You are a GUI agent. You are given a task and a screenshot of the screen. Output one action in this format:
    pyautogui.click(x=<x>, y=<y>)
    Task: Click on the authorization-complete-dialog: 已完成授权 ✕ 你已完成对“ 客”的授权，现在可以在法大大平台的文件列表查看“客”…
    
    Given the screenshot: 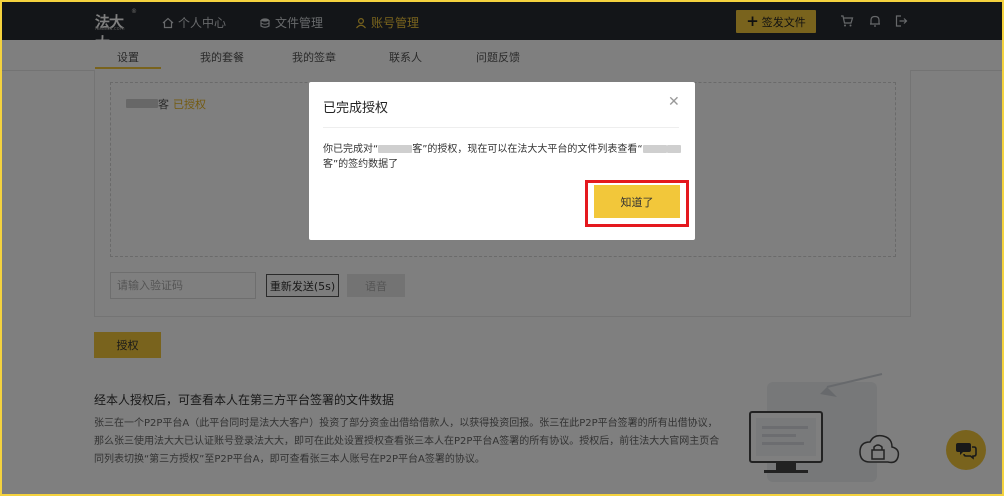 What is the action you would take?
    pyautogui.click(x=502, y=161)
    